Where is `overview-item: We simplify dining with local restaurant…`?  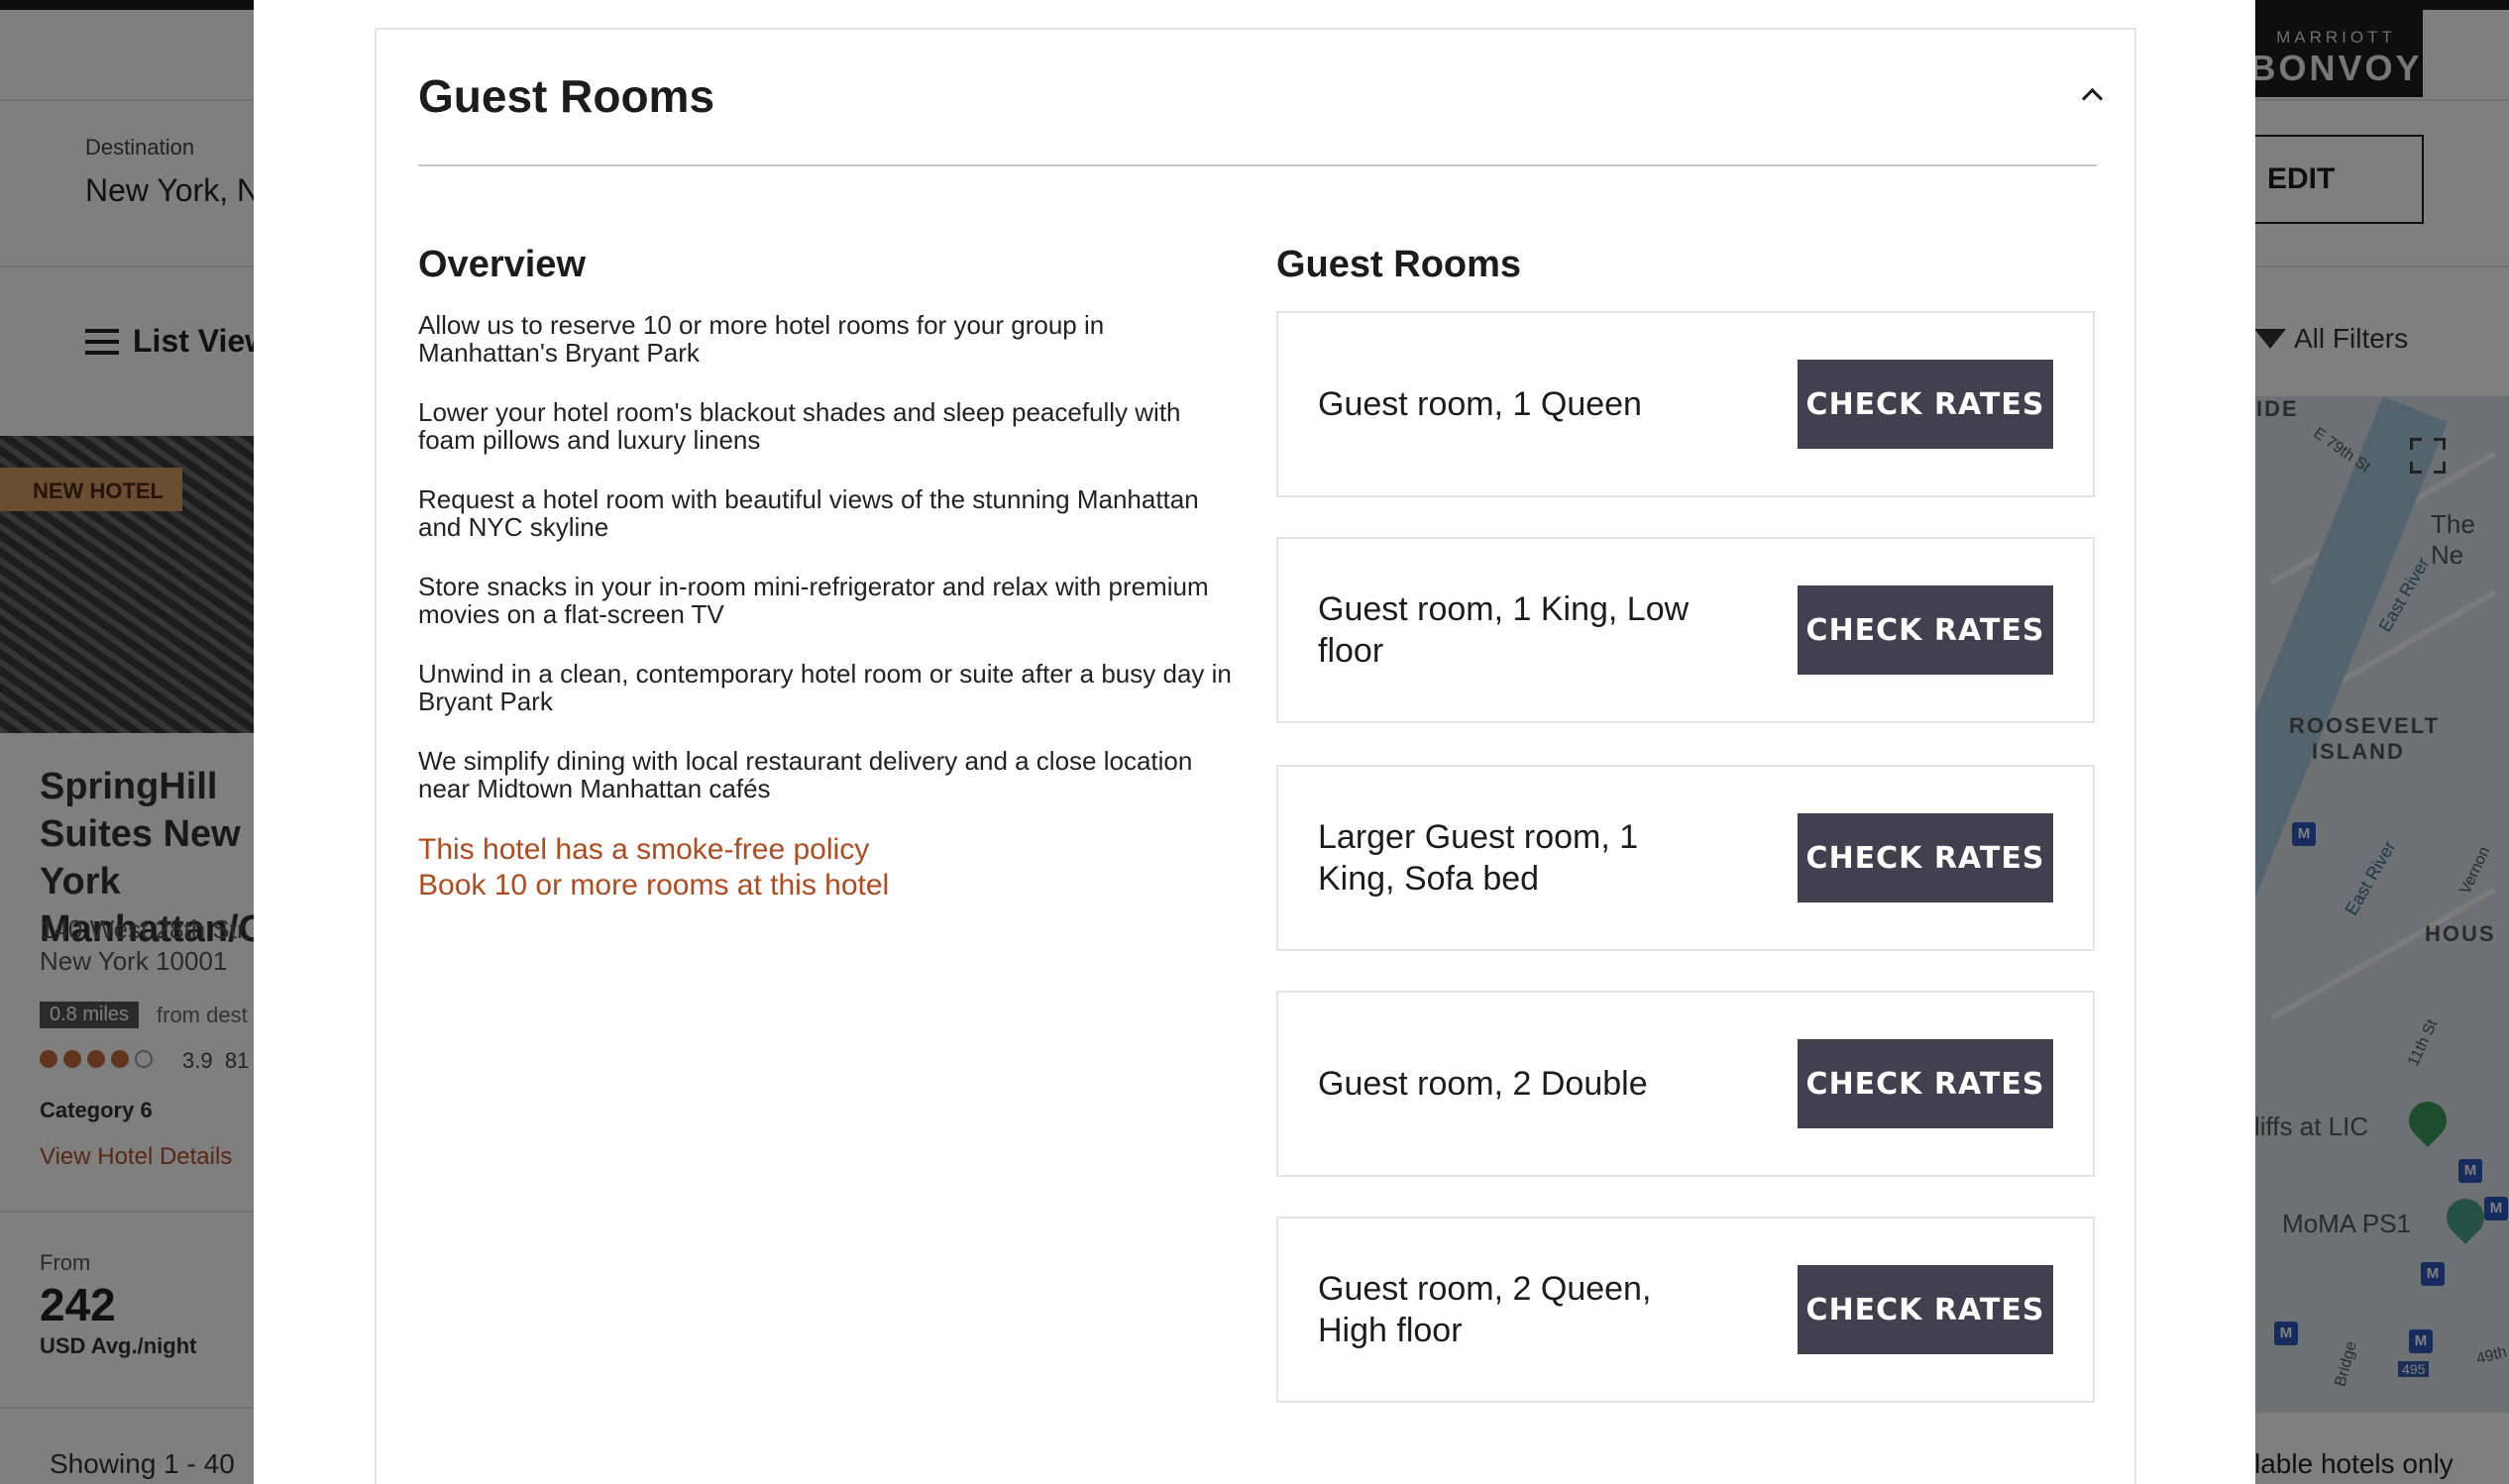 overview-item: We simplify dining with local restaurant… is located at coordinates (805, 775).